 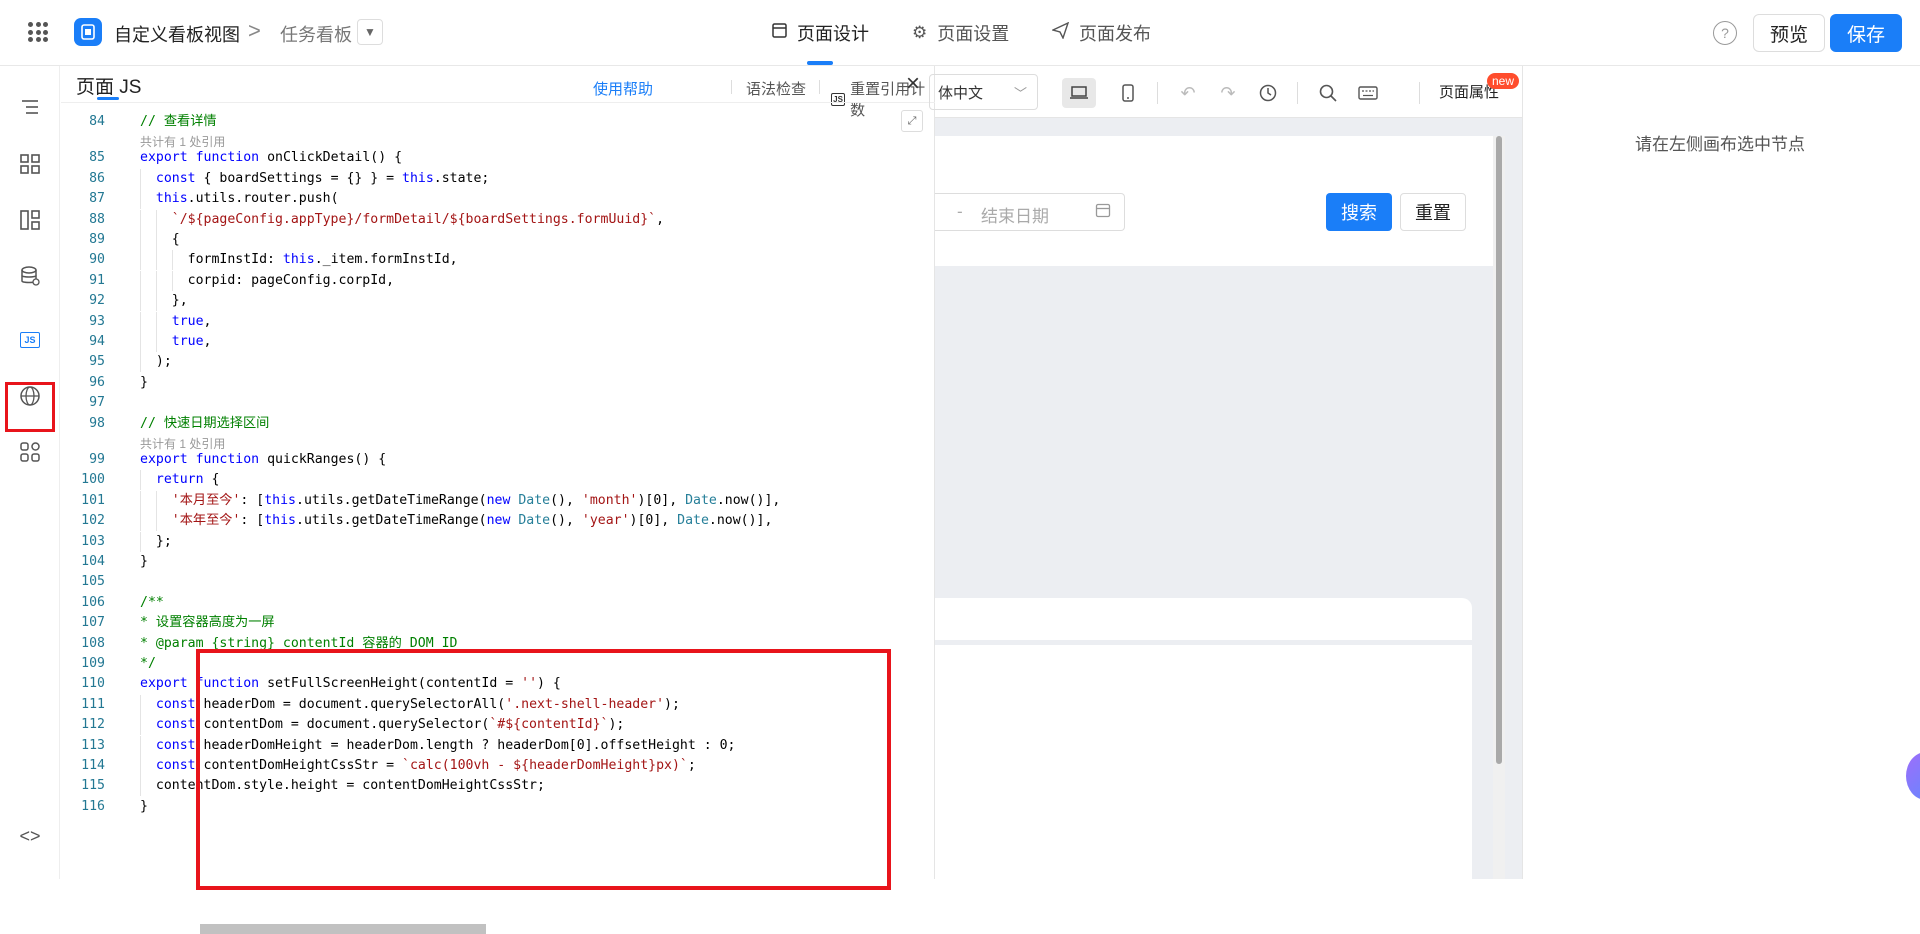 What do you see at coordinates (247, 199) in the screenshot?
I see `code-text: this.utils.router.push(` at bounding box center [247, 199].